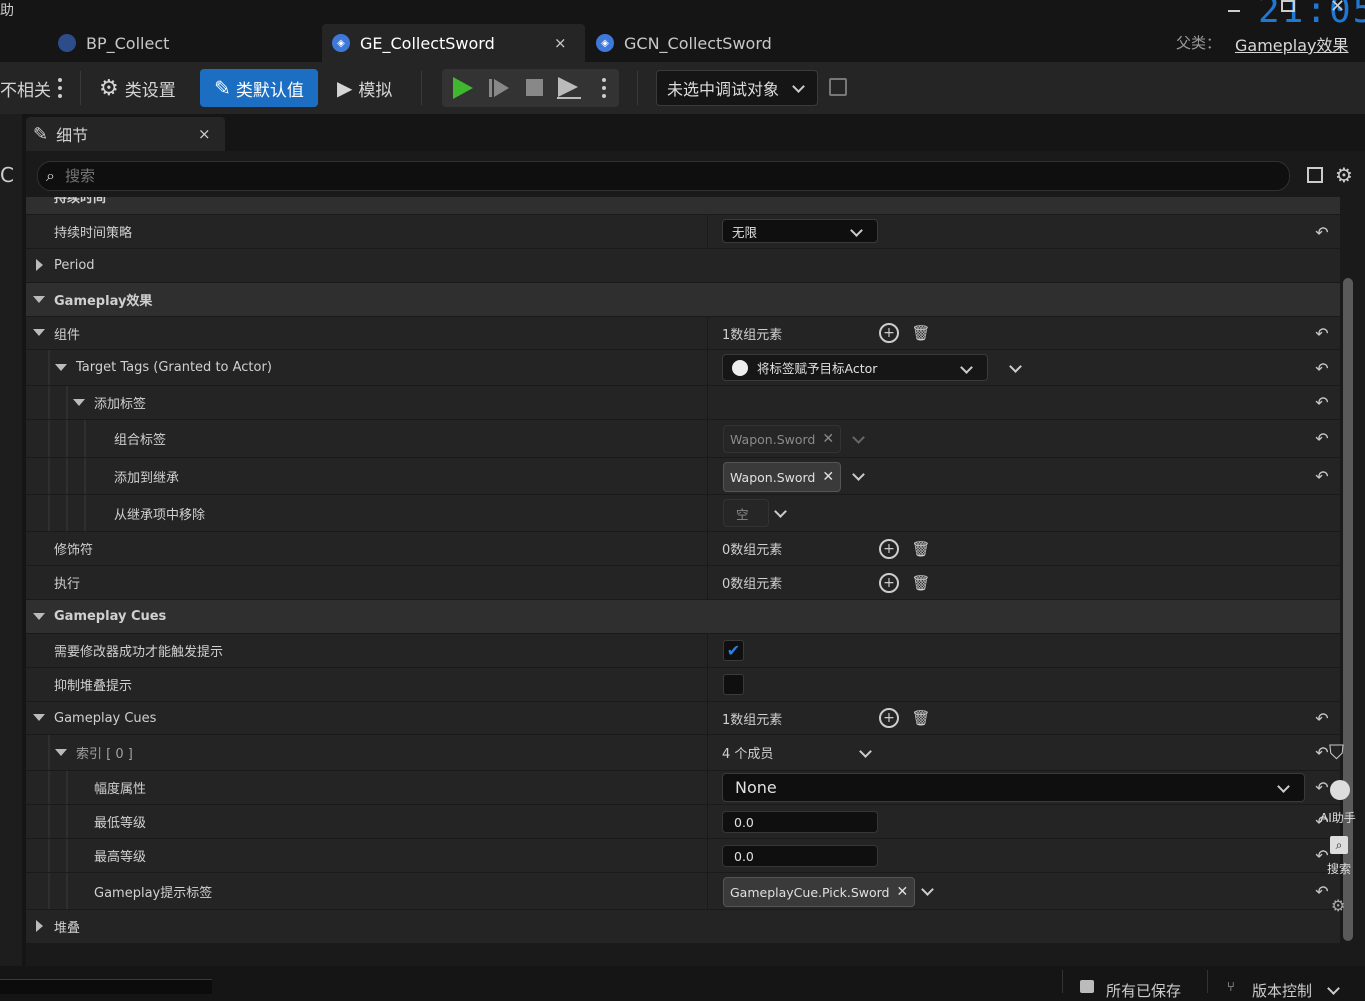  I want to click on close-window-button: ✕, so click(1337, 8).